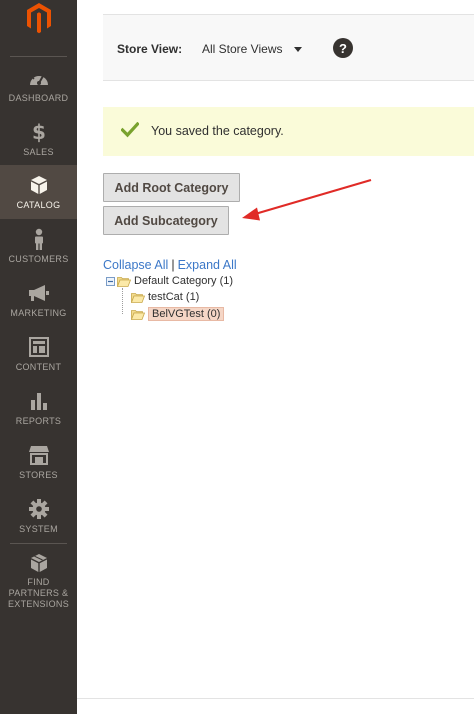 The image size is (474, 714). Describe the element at coordinates (150, 49) in the screenshot. I see `store-view-label: Store View:` at that location.